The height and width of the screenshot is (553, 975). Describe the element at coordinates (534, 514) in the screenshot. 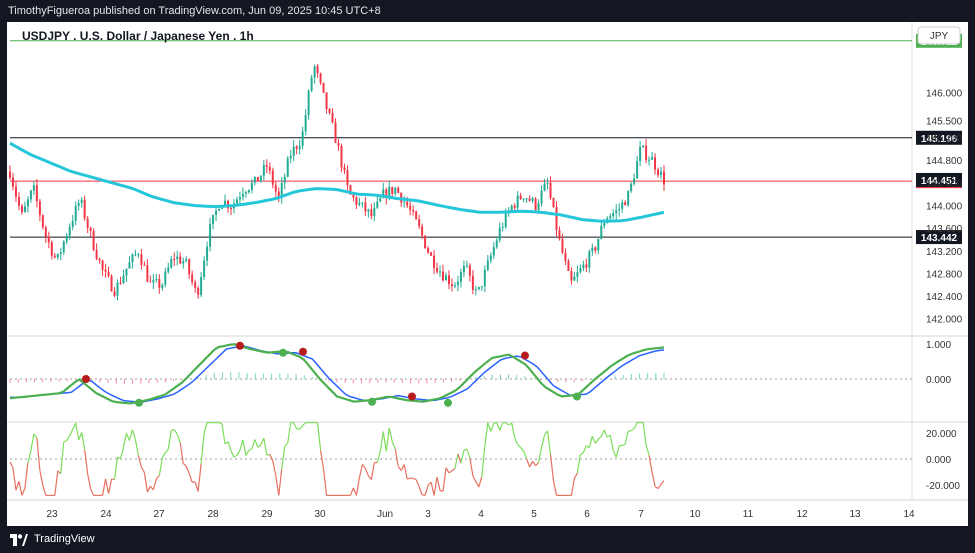

I see `time-tick-label: 5` at that location.